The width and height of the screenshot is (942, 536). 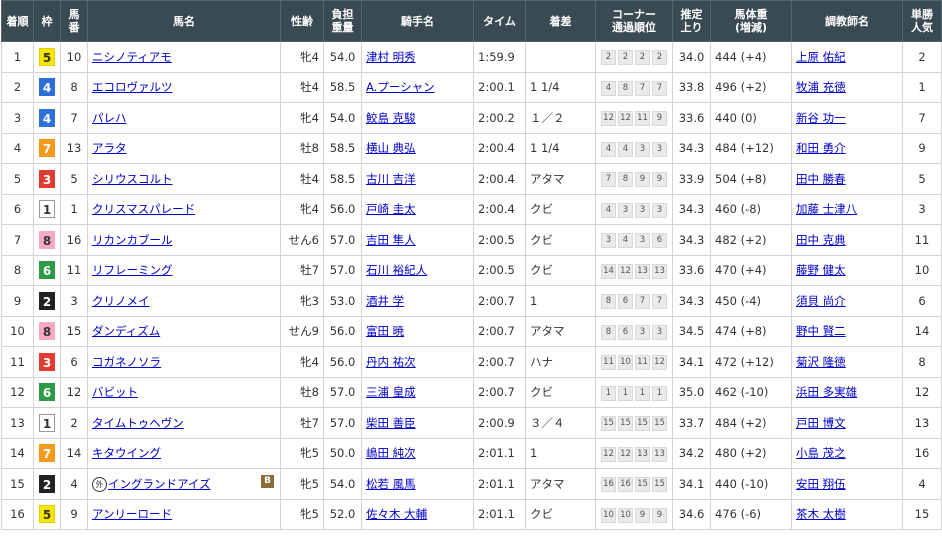 What do you see at coordinates (159, 484) in the screenshot?
I see `horse-name-link: イングランドアイズ` at bounding box center [159, 484].